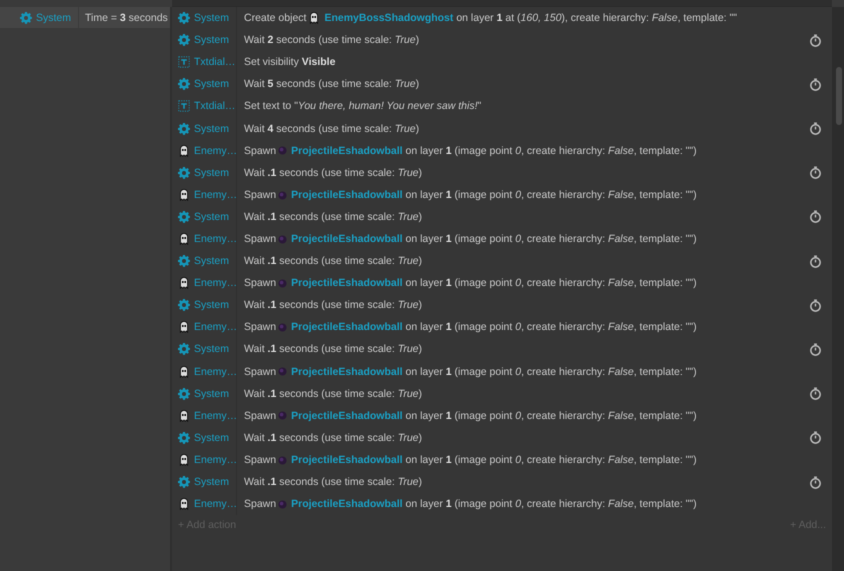  What do you see at coordinates (490, 18) in the screenshot?
I see `action-text: Create object EnemyBossShadowghost on layer 1 at (160, 150), create hierarchy: False, template: ""` at bounding box center [490, 18].